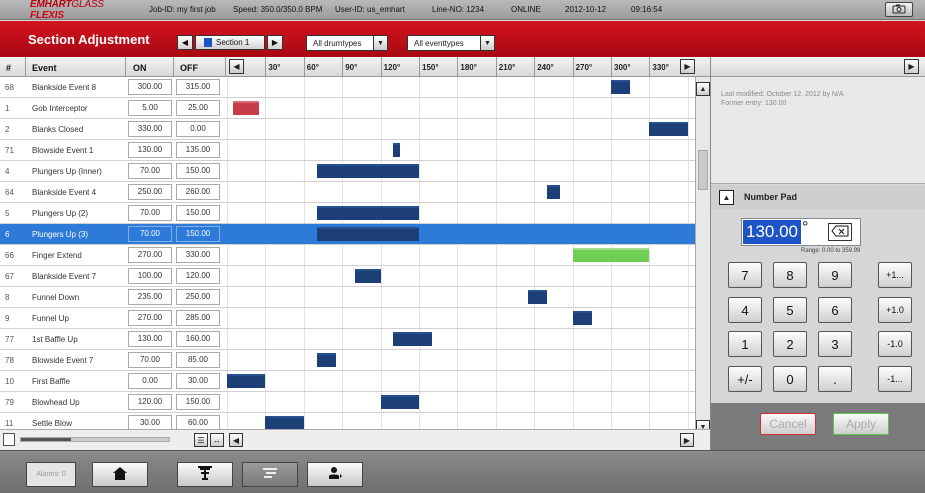 This screenshot has height=493, width=925. I want to click on off-value-field: 260.00, so click(198, 192).